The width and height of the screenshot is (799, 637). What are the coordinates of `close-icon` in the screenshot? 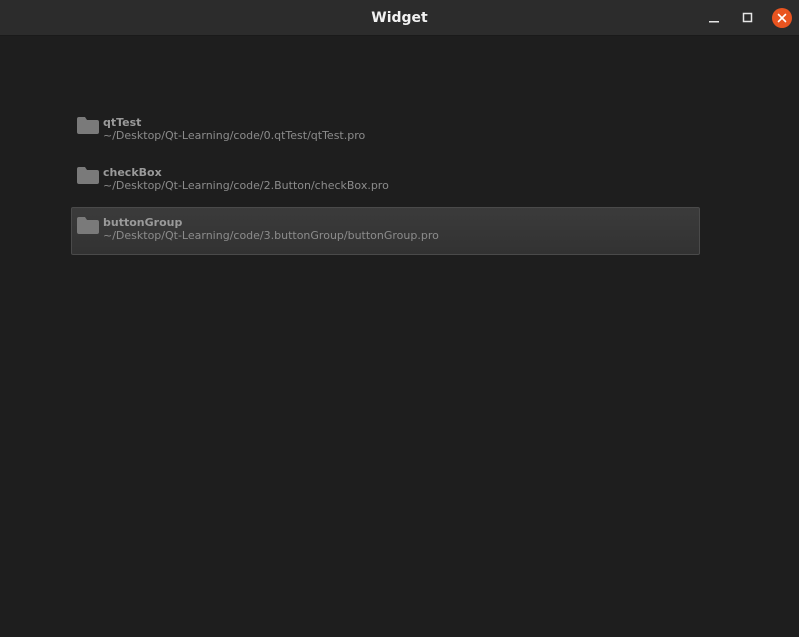 It's located at (782, 18).